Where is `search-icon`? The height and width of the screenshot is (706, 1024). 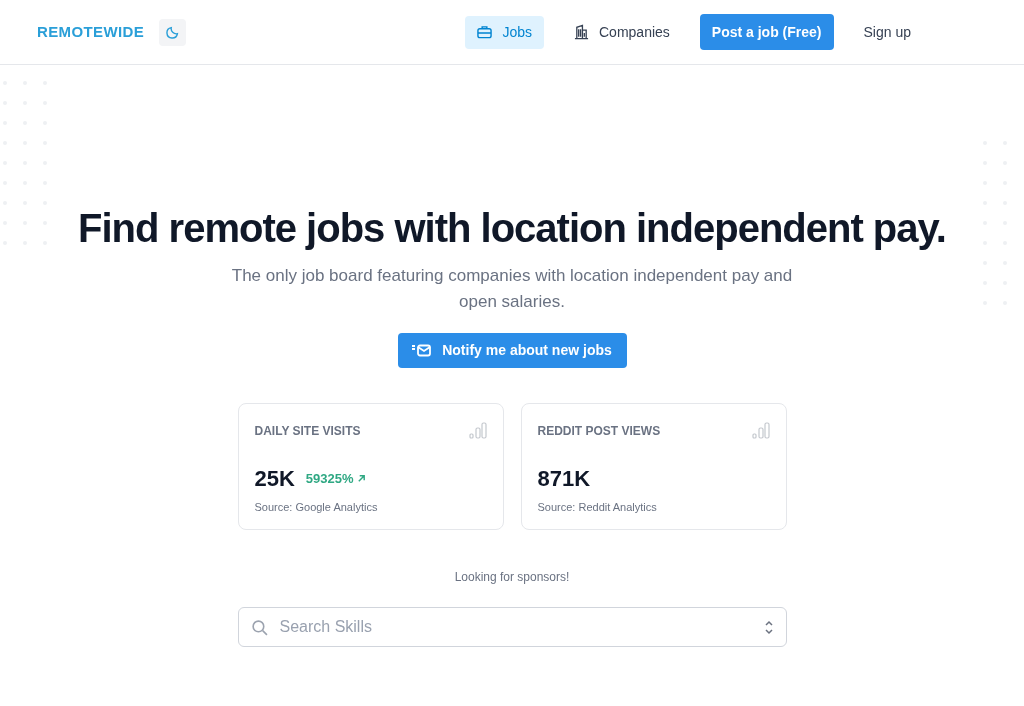 search-icon is located at coordinates (259, 627).